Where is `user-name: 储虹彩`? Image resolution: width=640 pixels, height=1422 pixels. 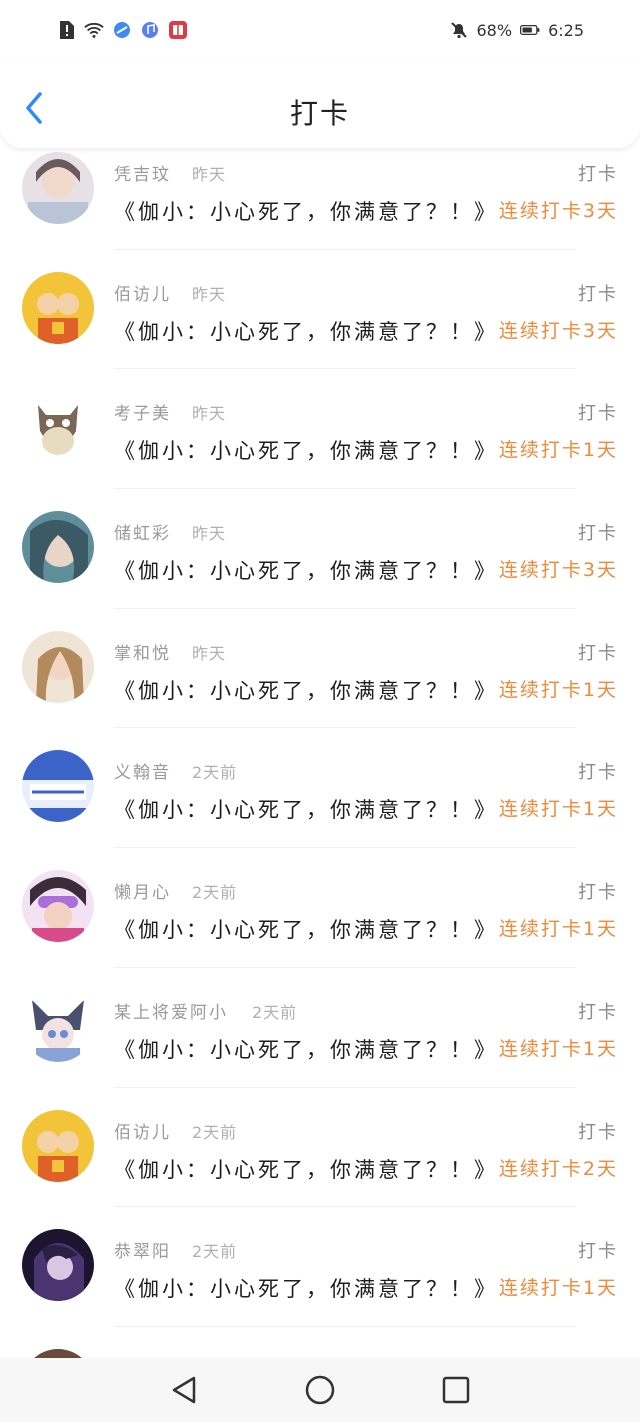 user-name: 储虹彩 is located at coordinates (142, 534).